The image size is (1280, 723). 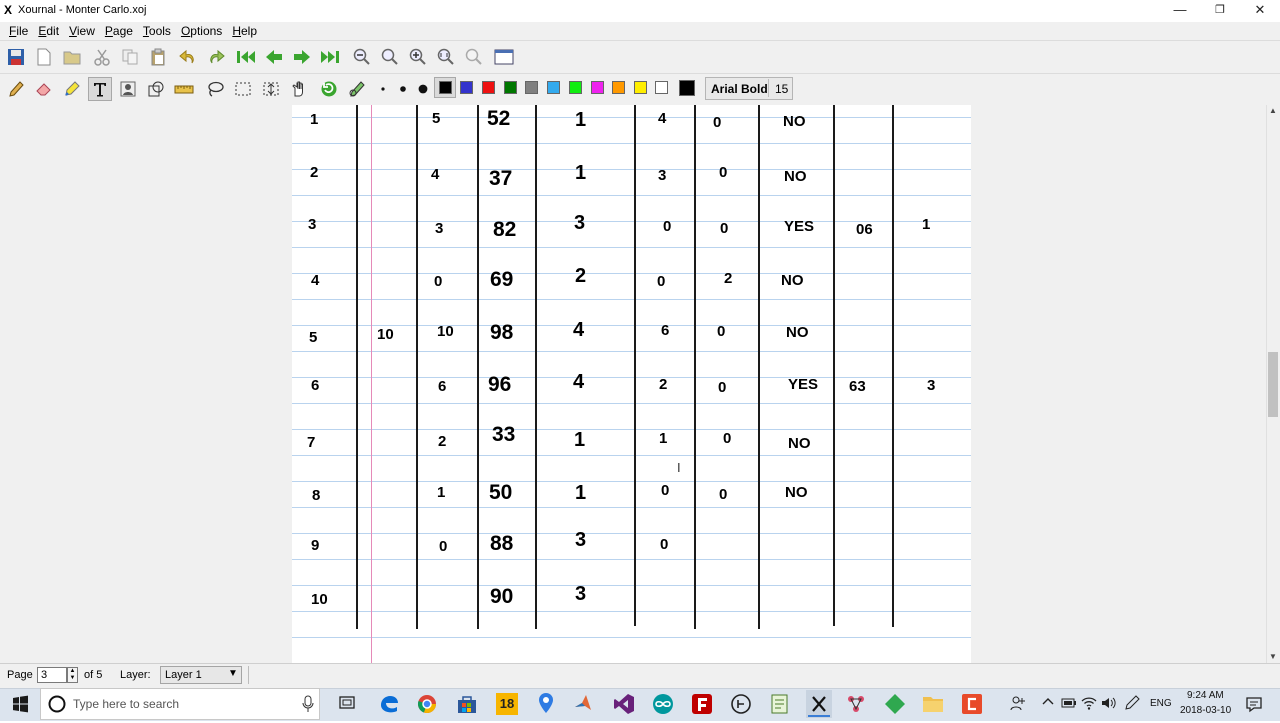 I want to click on color-red, so click(x=488, y=87).